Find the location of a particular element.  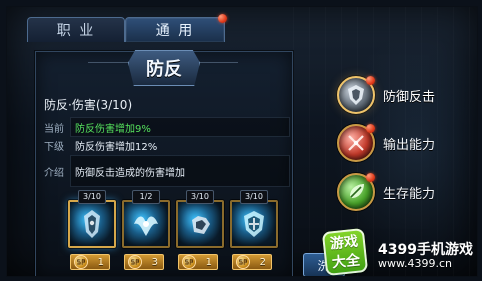

panel-title-banner: 防反 is located at coordinates (164, 68).